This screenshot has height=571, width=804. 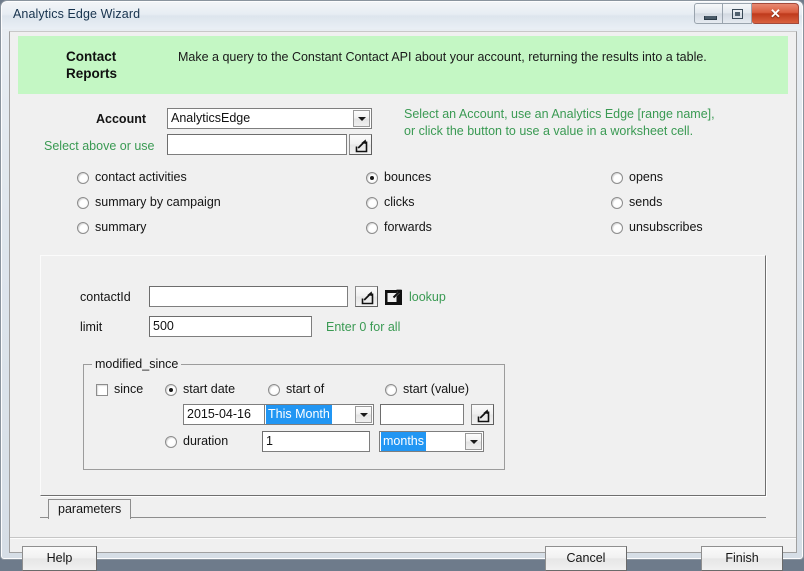 What do you see at coordinates (408, 227) in the screenshot?
I see `radio-label-forwards: forwards` at bounding box center [408, 227].